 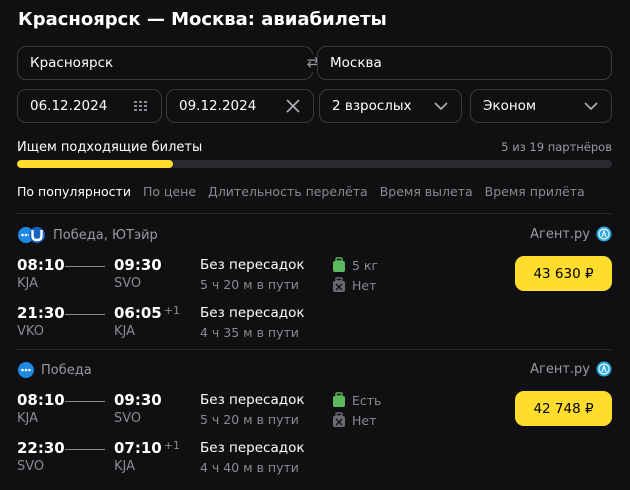 What do you see at coordinates (30, 331) in the screenshot?
I see `departure-airport: VKO` at bounding box center [30, 331].